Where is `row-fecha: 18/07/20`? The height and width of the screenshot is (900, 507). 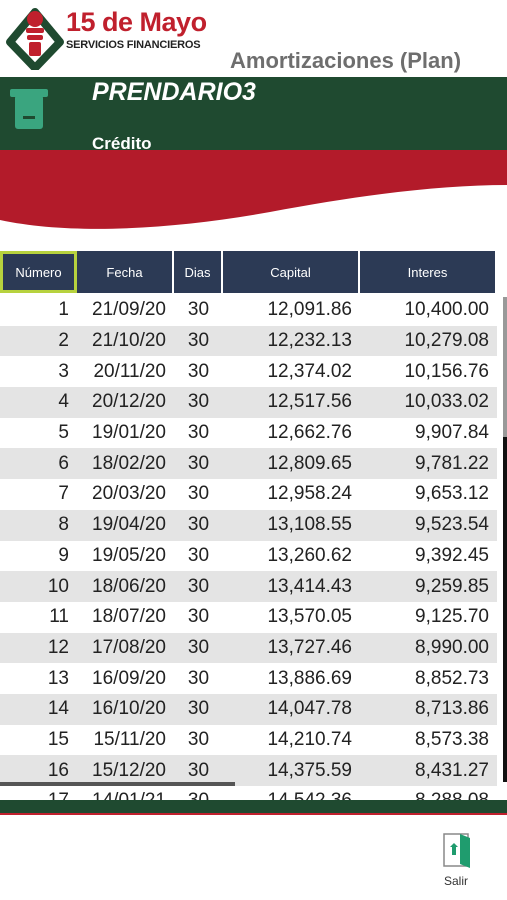
row-fecha: 18/07/20 is located at coordinates (129, 617).